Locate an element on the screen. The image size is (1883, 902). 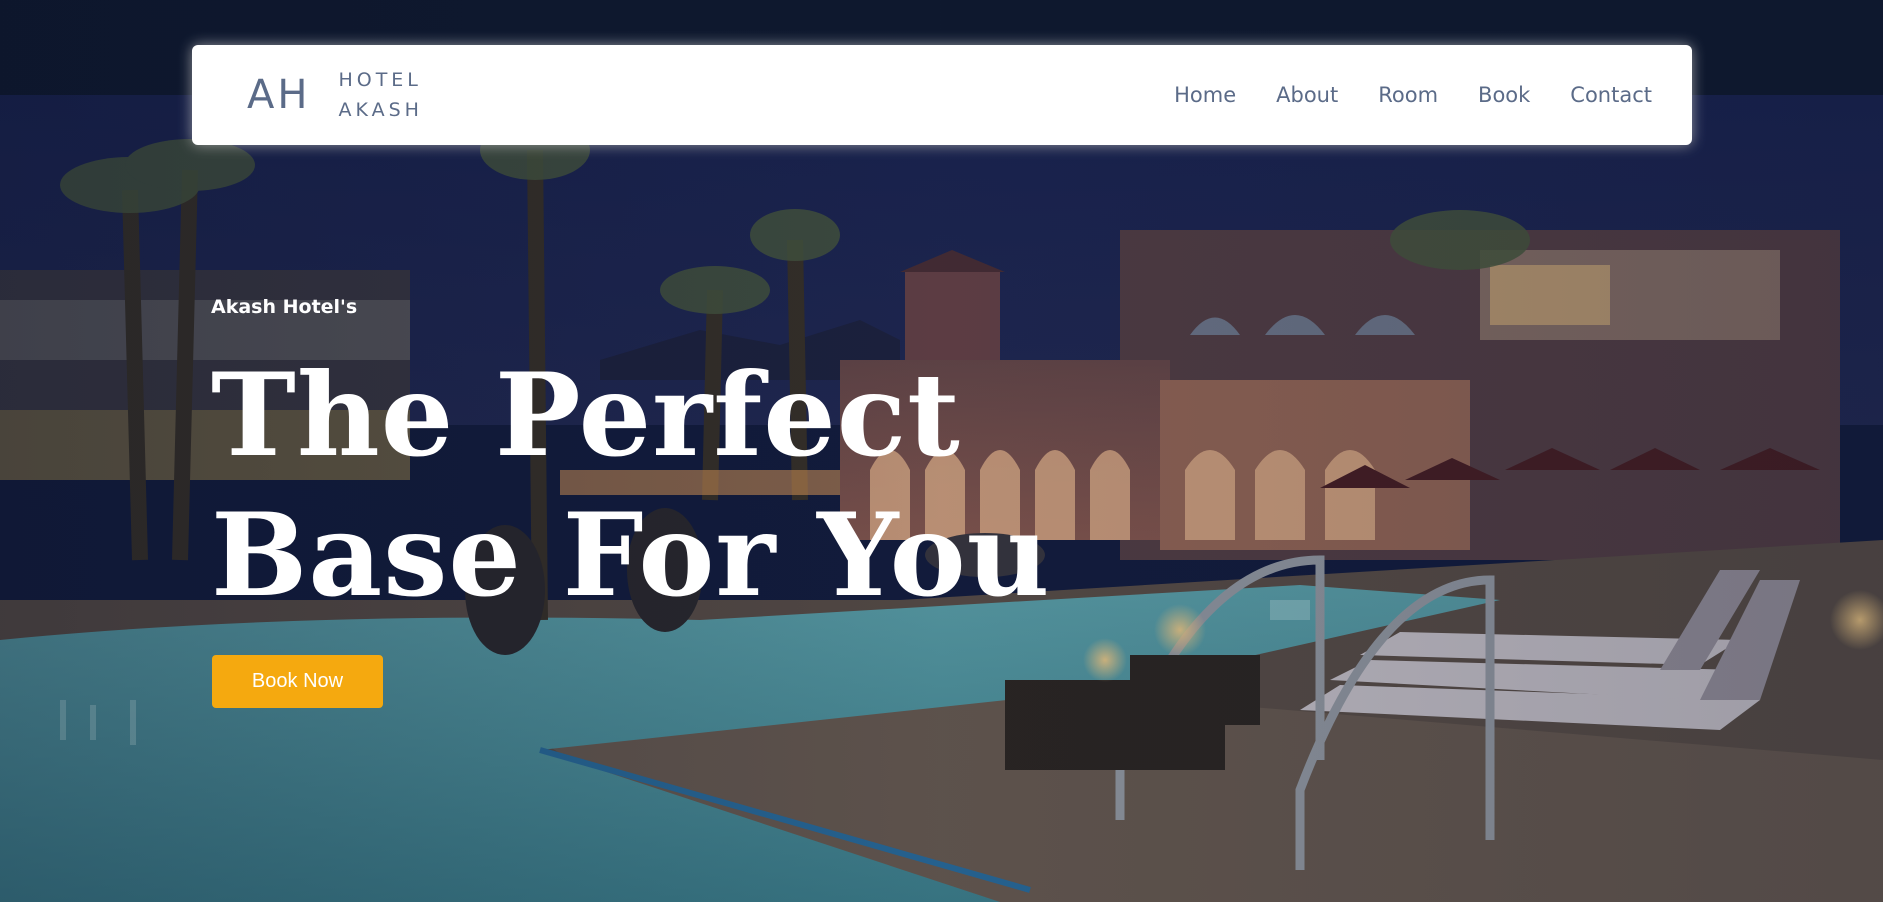
brand-logo: AH HOTEL AKASH is located at coordinates (335, 95).